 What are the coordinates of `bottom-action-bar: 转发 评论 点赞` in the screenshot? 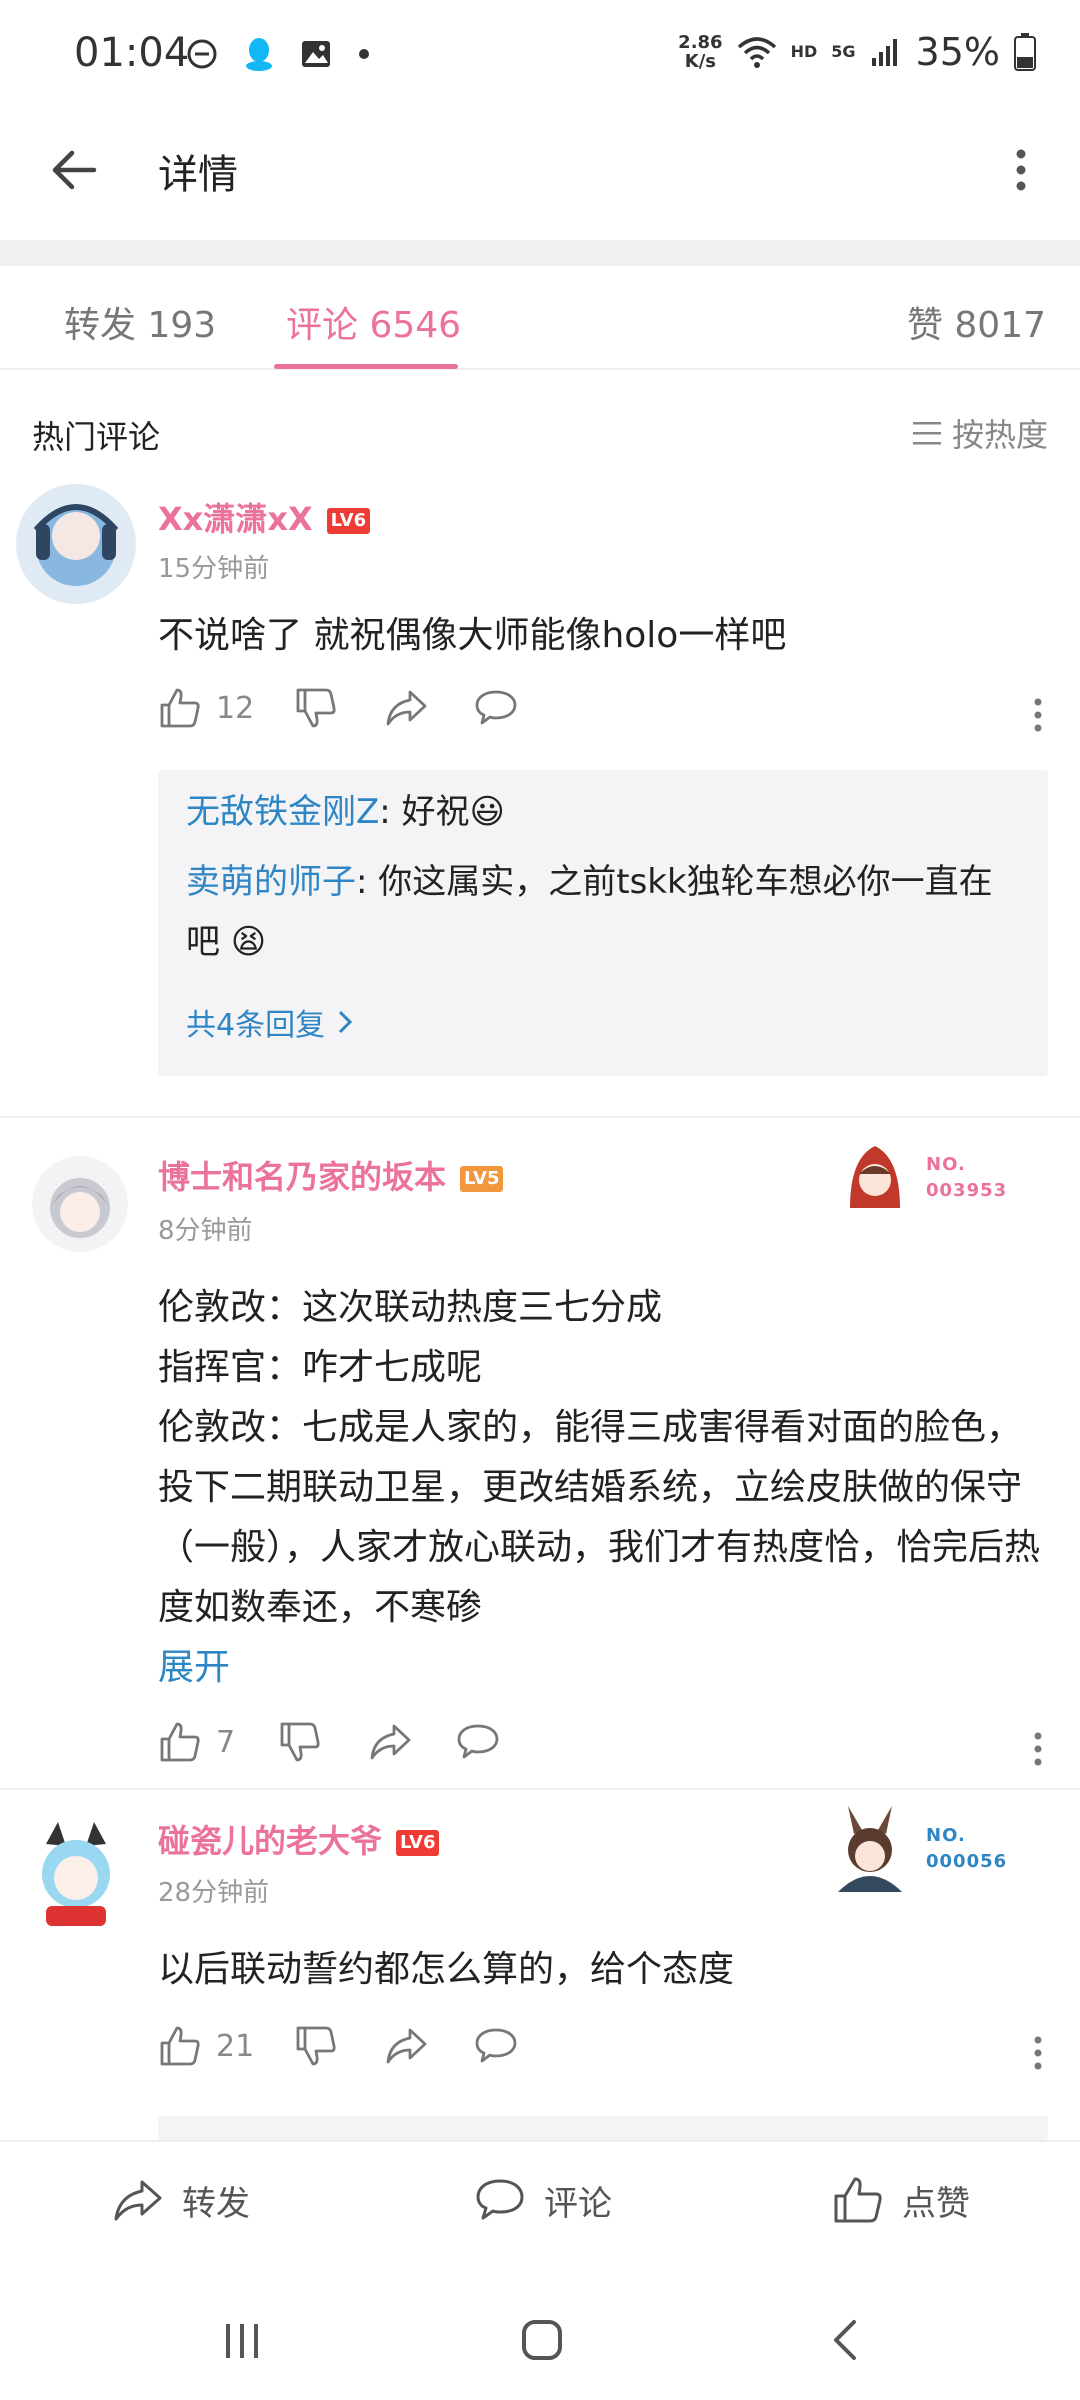 It's located at (540, 2205).